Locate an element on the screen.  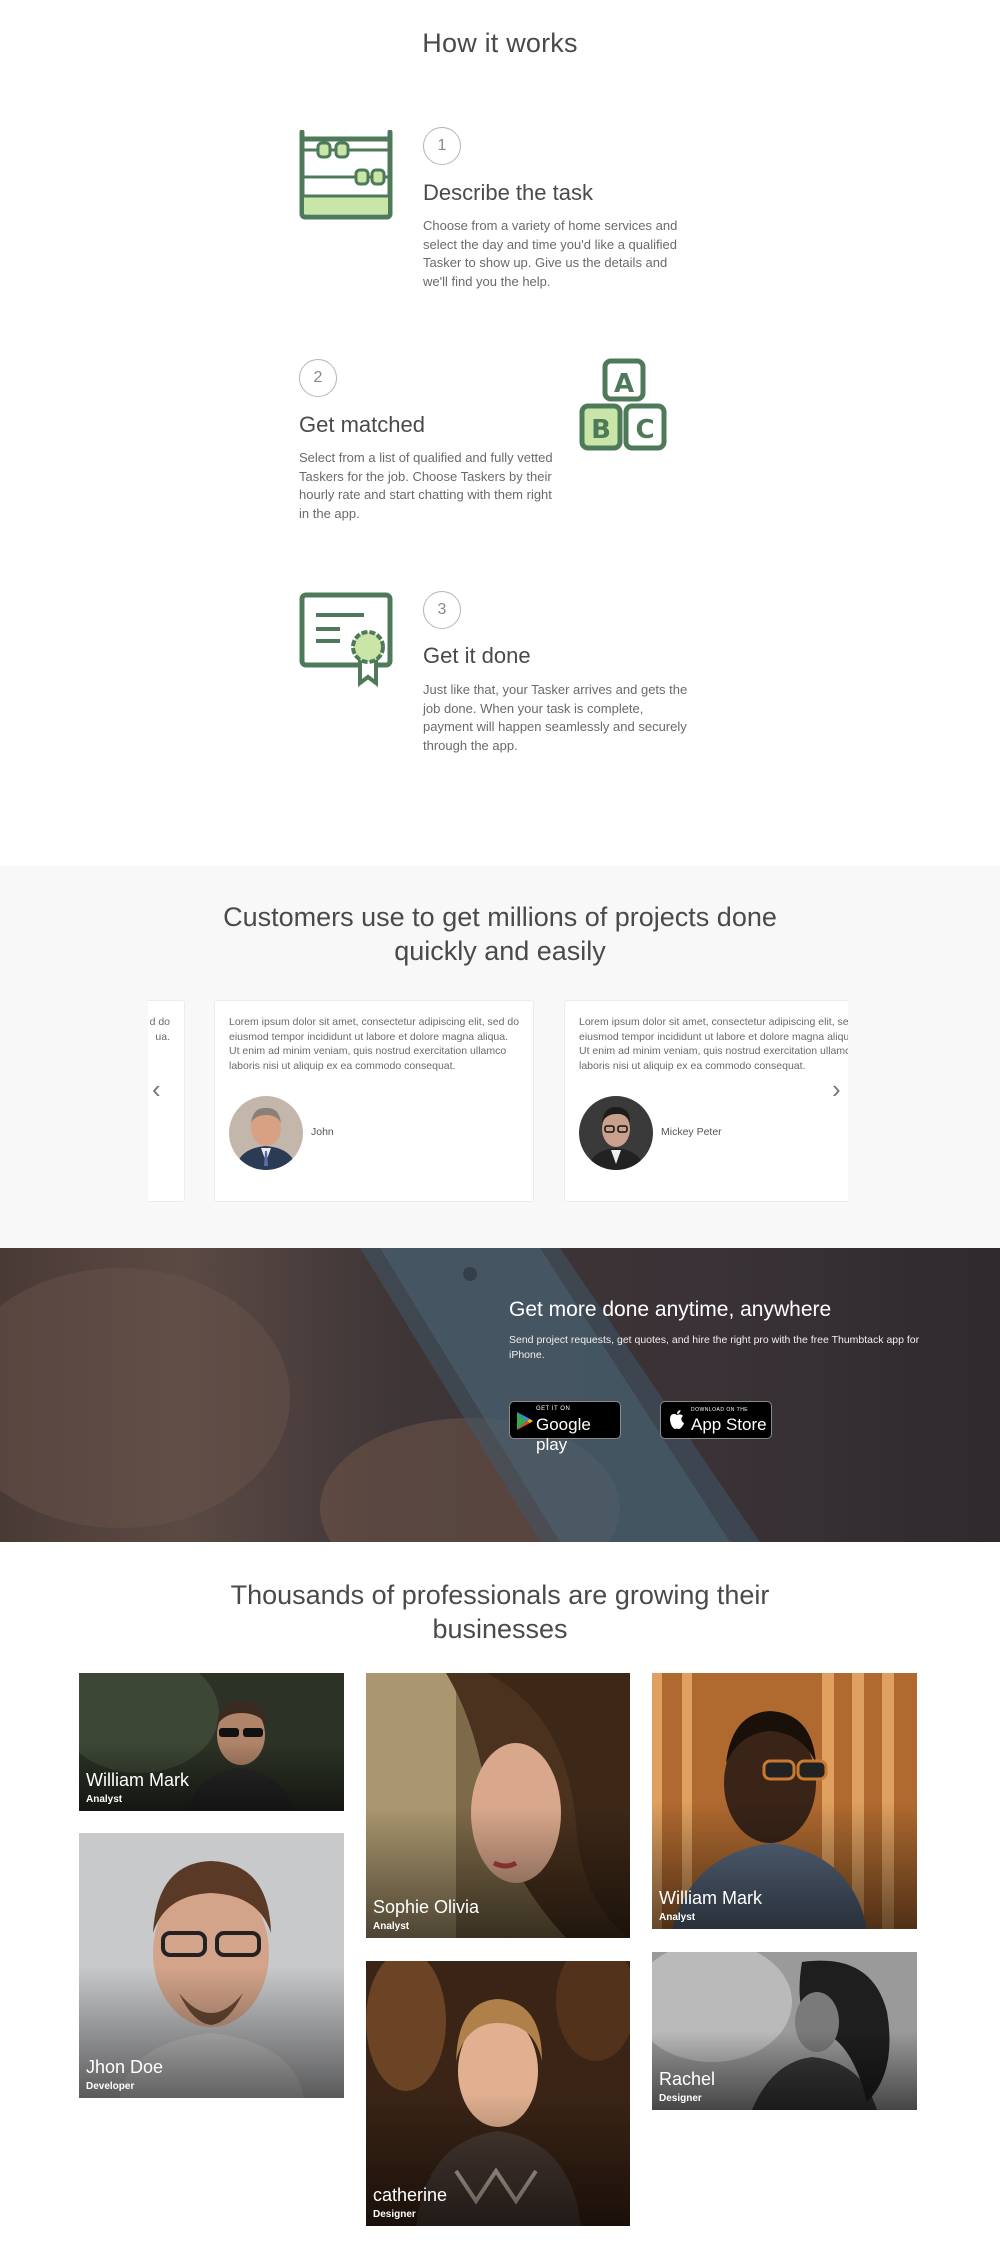
svg-text: C is located at coordinates (644, 430).